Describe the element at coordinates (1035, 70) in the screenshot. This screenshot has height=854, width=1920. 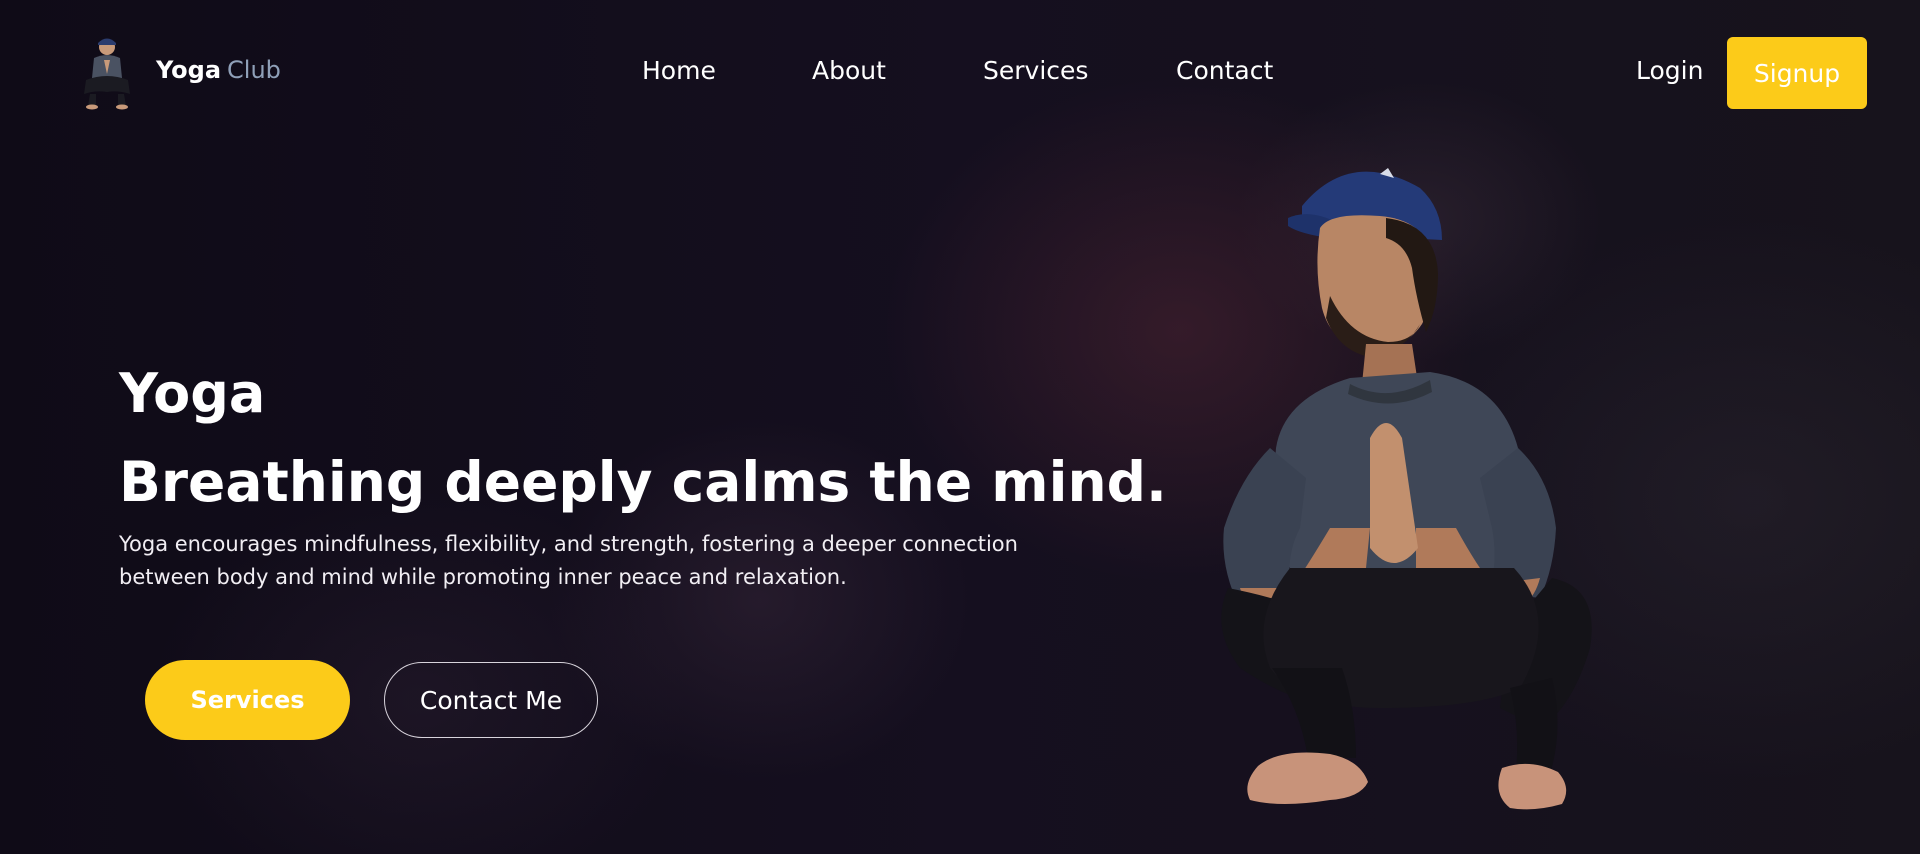
I see `nav-services-link: Services` at that location.